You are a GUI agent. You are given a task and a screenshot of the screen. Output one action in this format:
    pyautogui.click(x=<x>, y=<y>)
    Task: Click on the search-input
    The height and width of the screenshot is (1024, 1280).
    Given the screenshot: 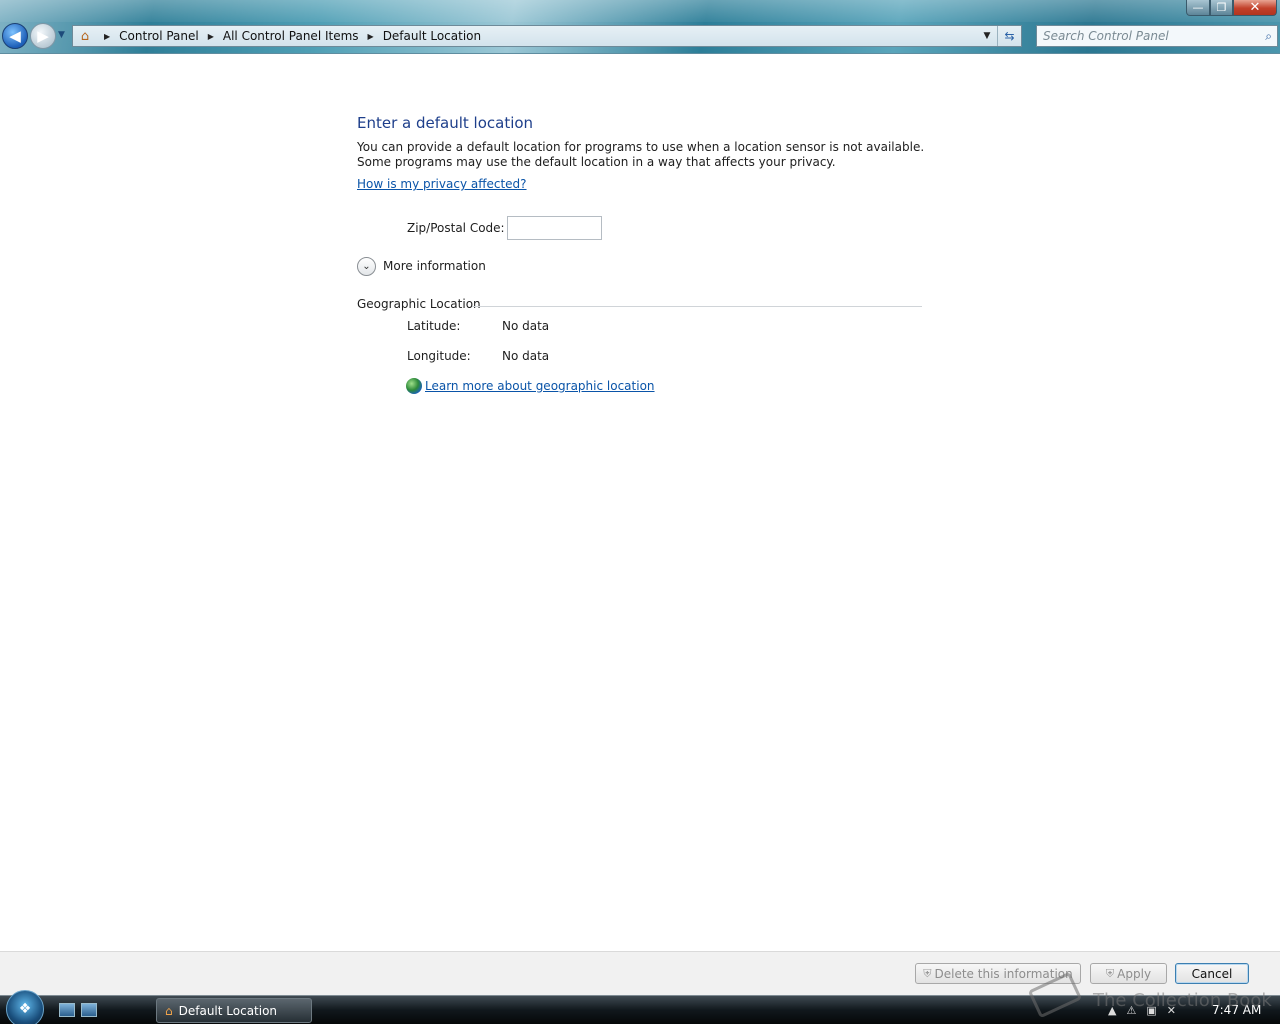 What is the action you would take?
    pyautogui.click(x=1148, y=36)
    